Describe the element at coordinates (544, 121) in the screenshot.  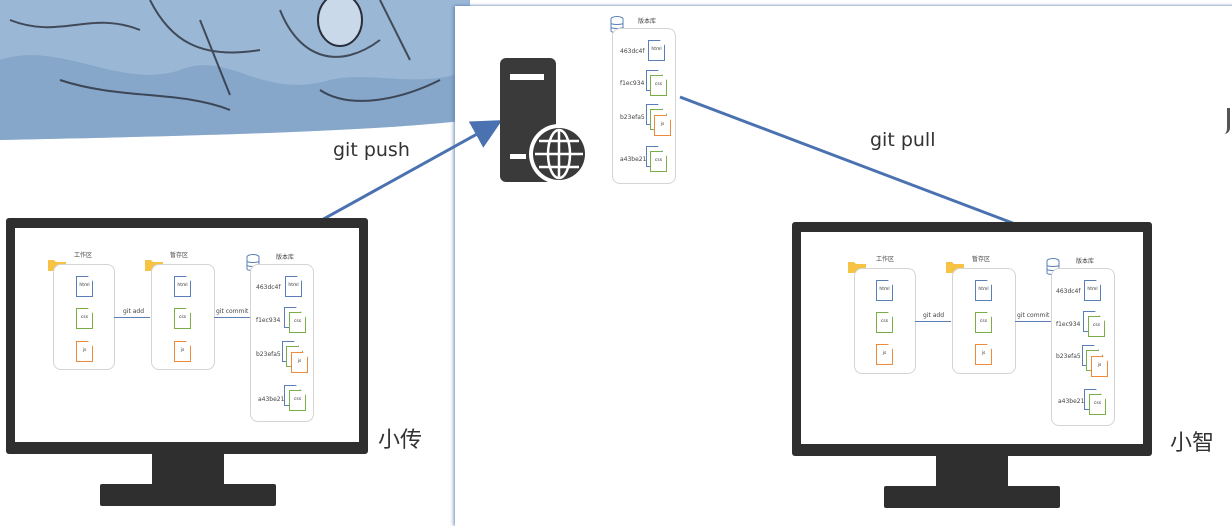
I see `server-globe-icon` at that location.